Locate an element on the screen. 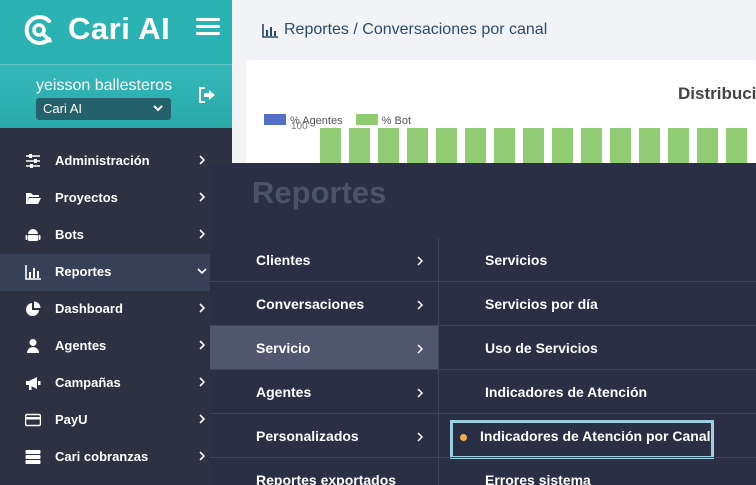  sidebar-item-label: Administración is located at coordinates (102, 160).